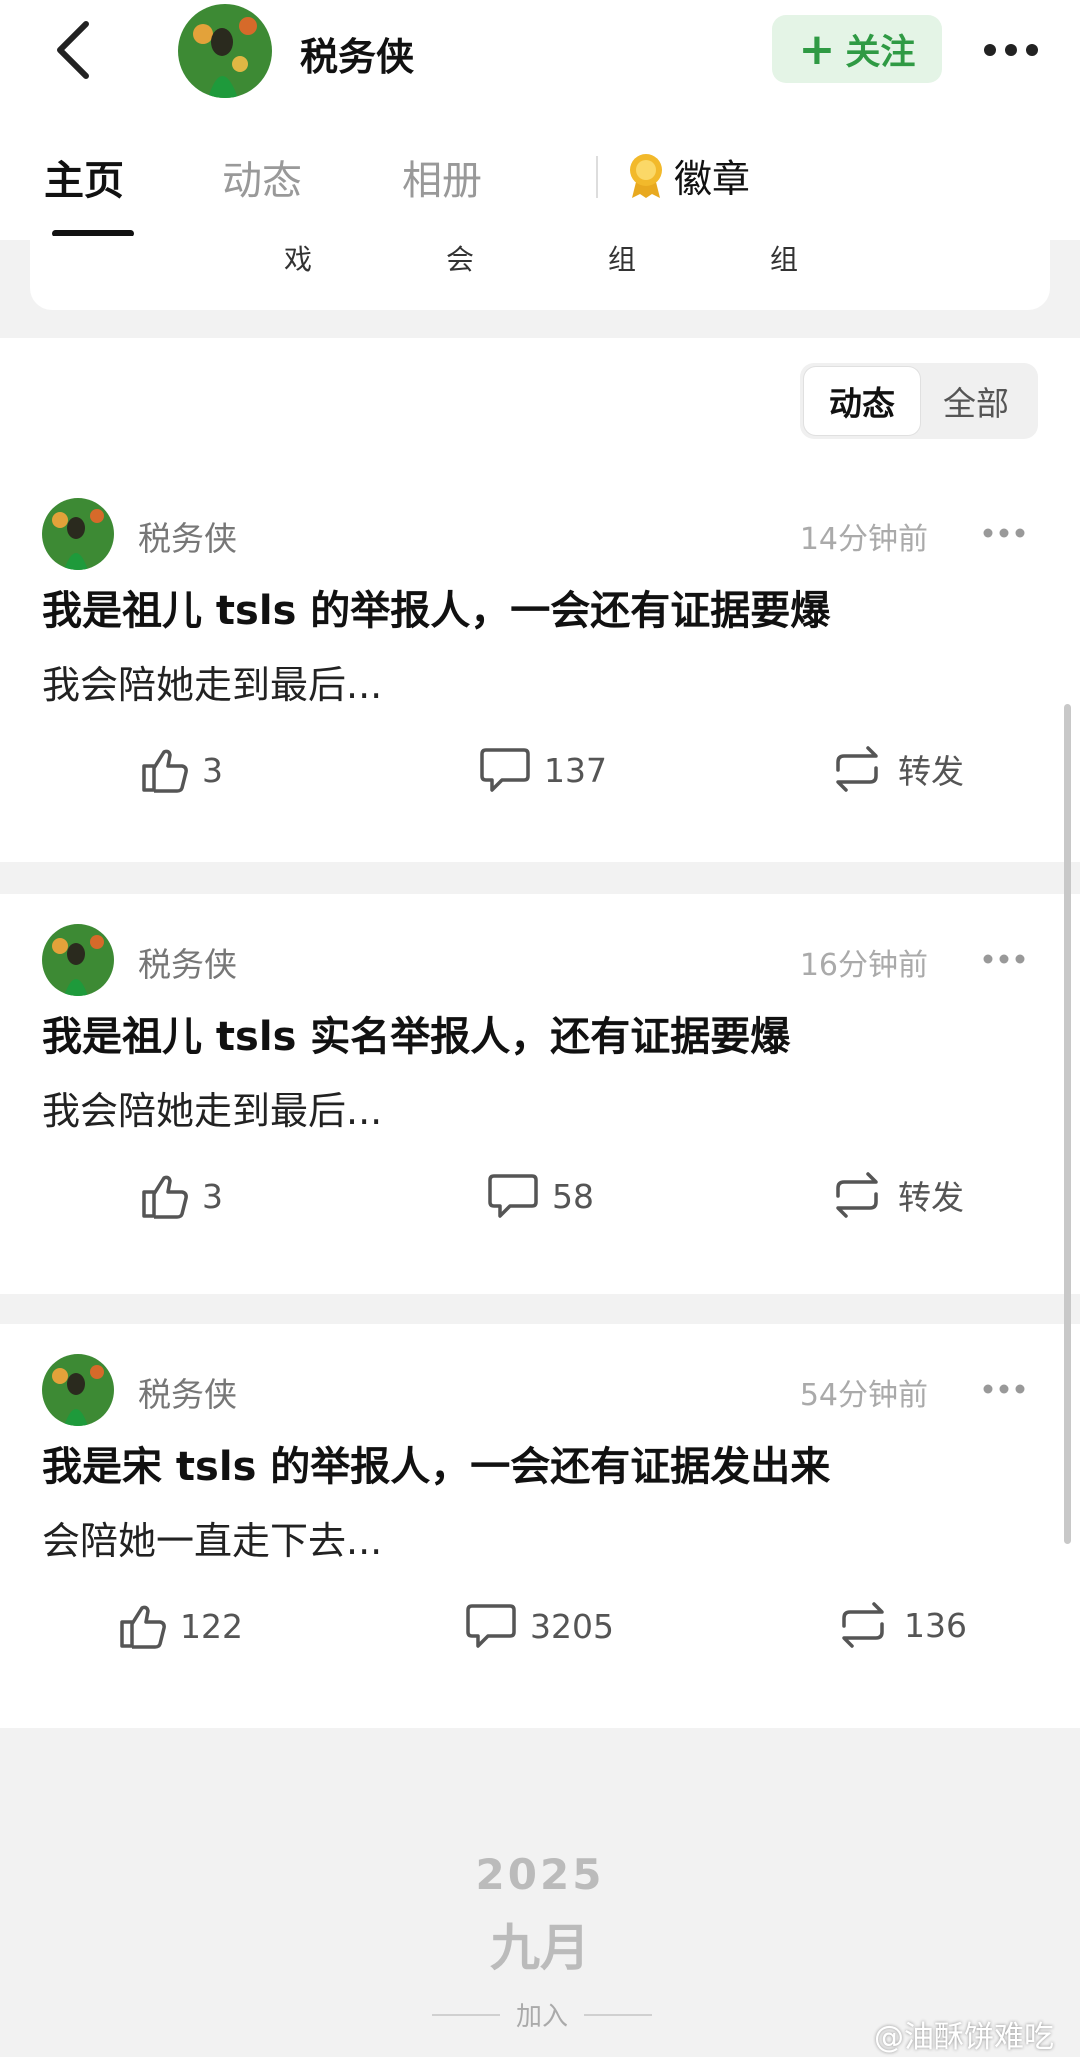 This screenshot has width=1080, height=2057. I want to click on like-button: 122, so click(179, 1626).